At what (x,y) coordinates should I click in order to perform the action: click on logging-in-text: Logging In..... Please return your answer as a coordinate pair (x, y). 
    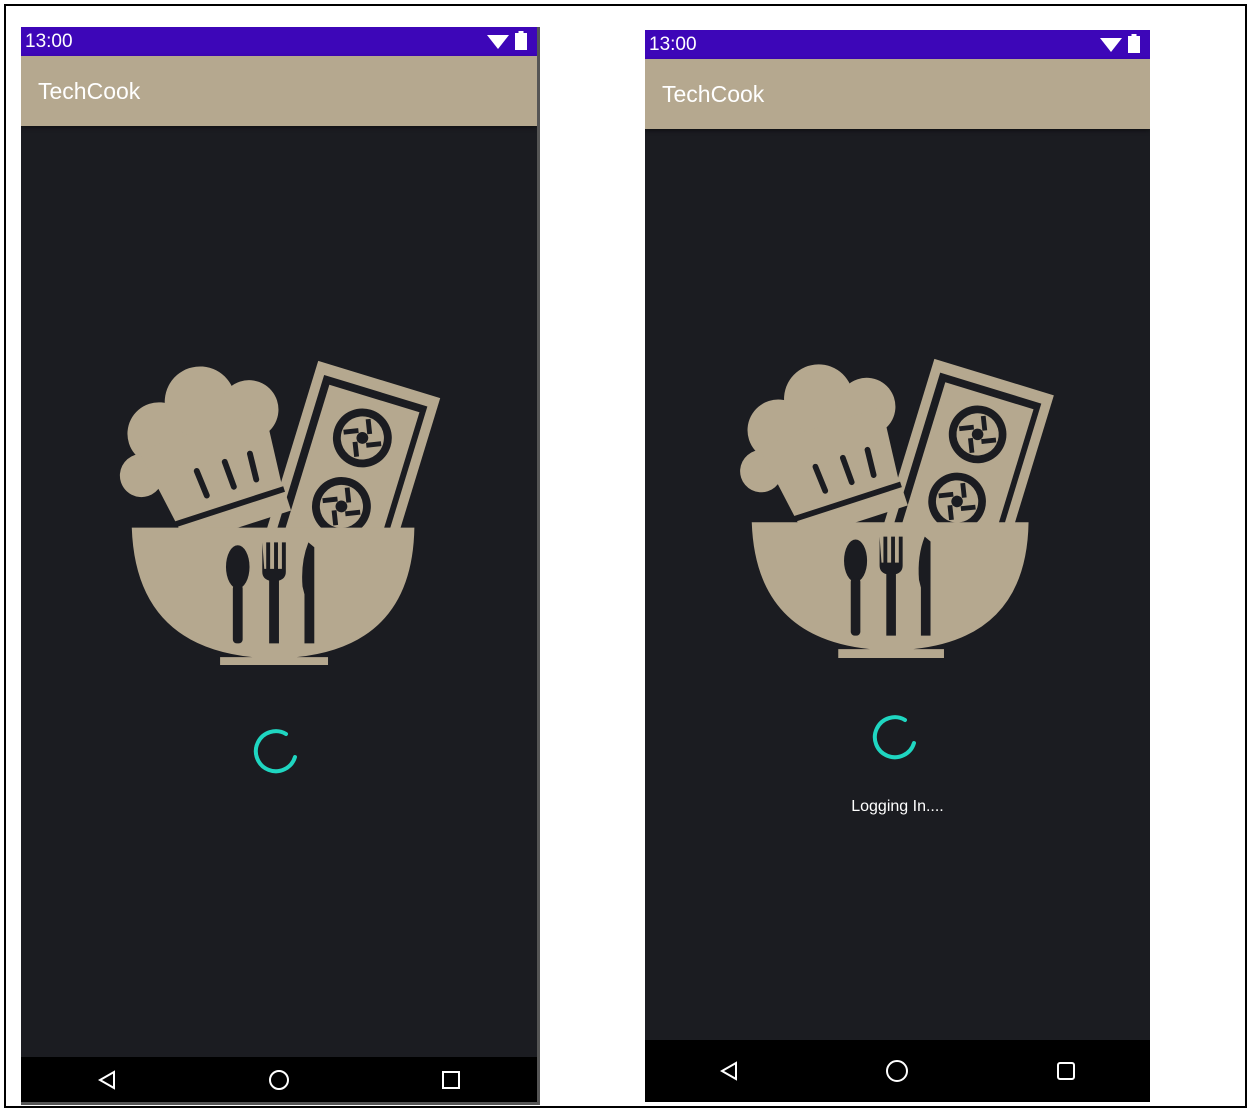
    Looking at the image, I should click on (897, 806).